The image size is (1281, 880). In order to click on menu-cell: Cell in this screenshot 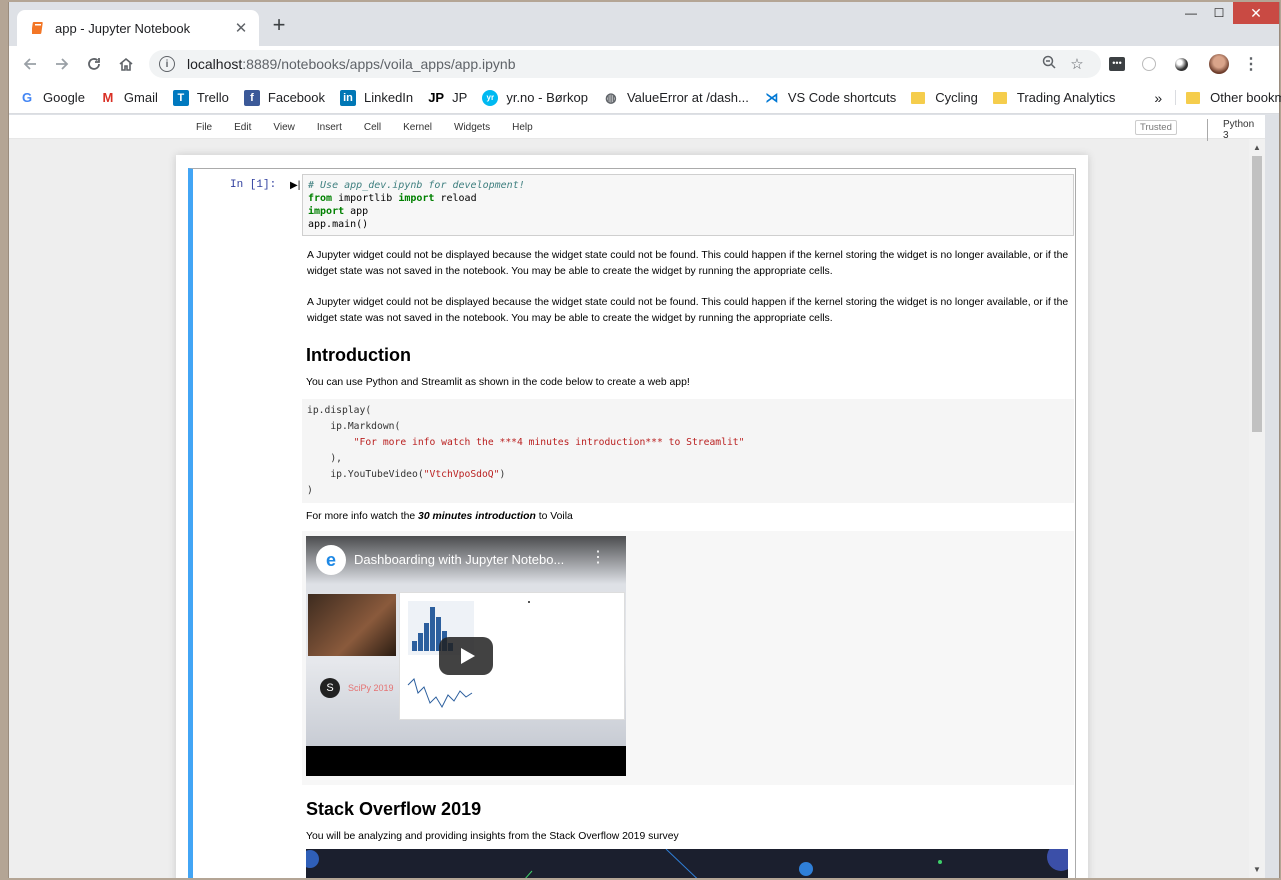, I will do `click(372, 127)`.